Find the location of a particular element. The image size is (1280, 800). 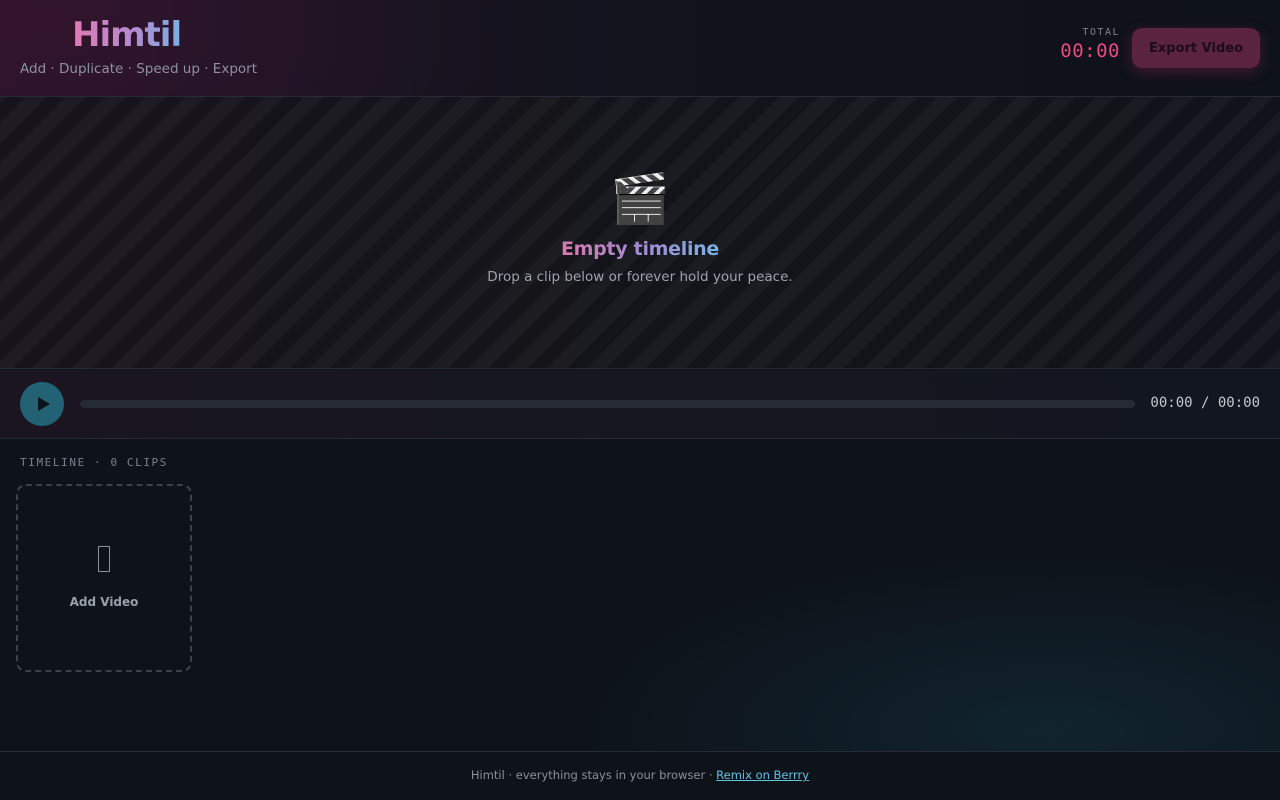

empty-state-title: Empty timeline is located at coordinates (640, 249).